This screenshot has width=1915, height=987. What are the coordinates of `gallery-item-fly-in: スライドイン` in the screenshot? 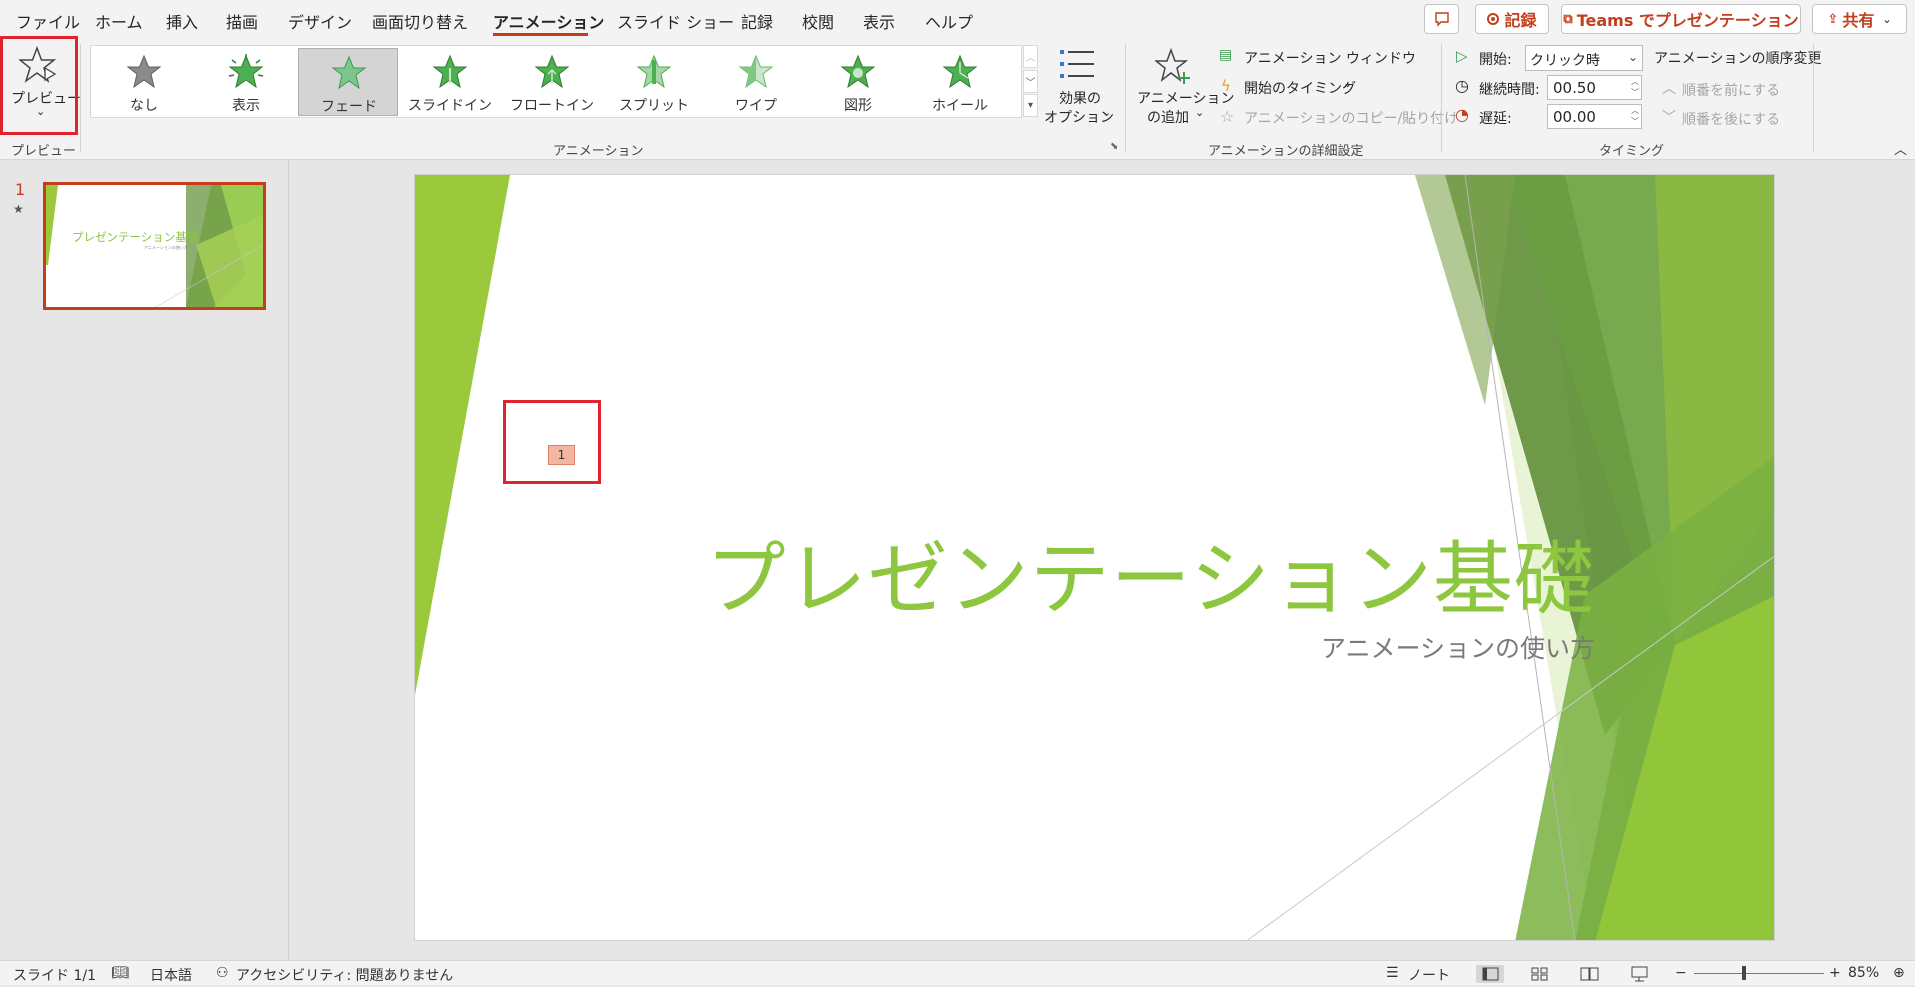 It's located at (450, 82).